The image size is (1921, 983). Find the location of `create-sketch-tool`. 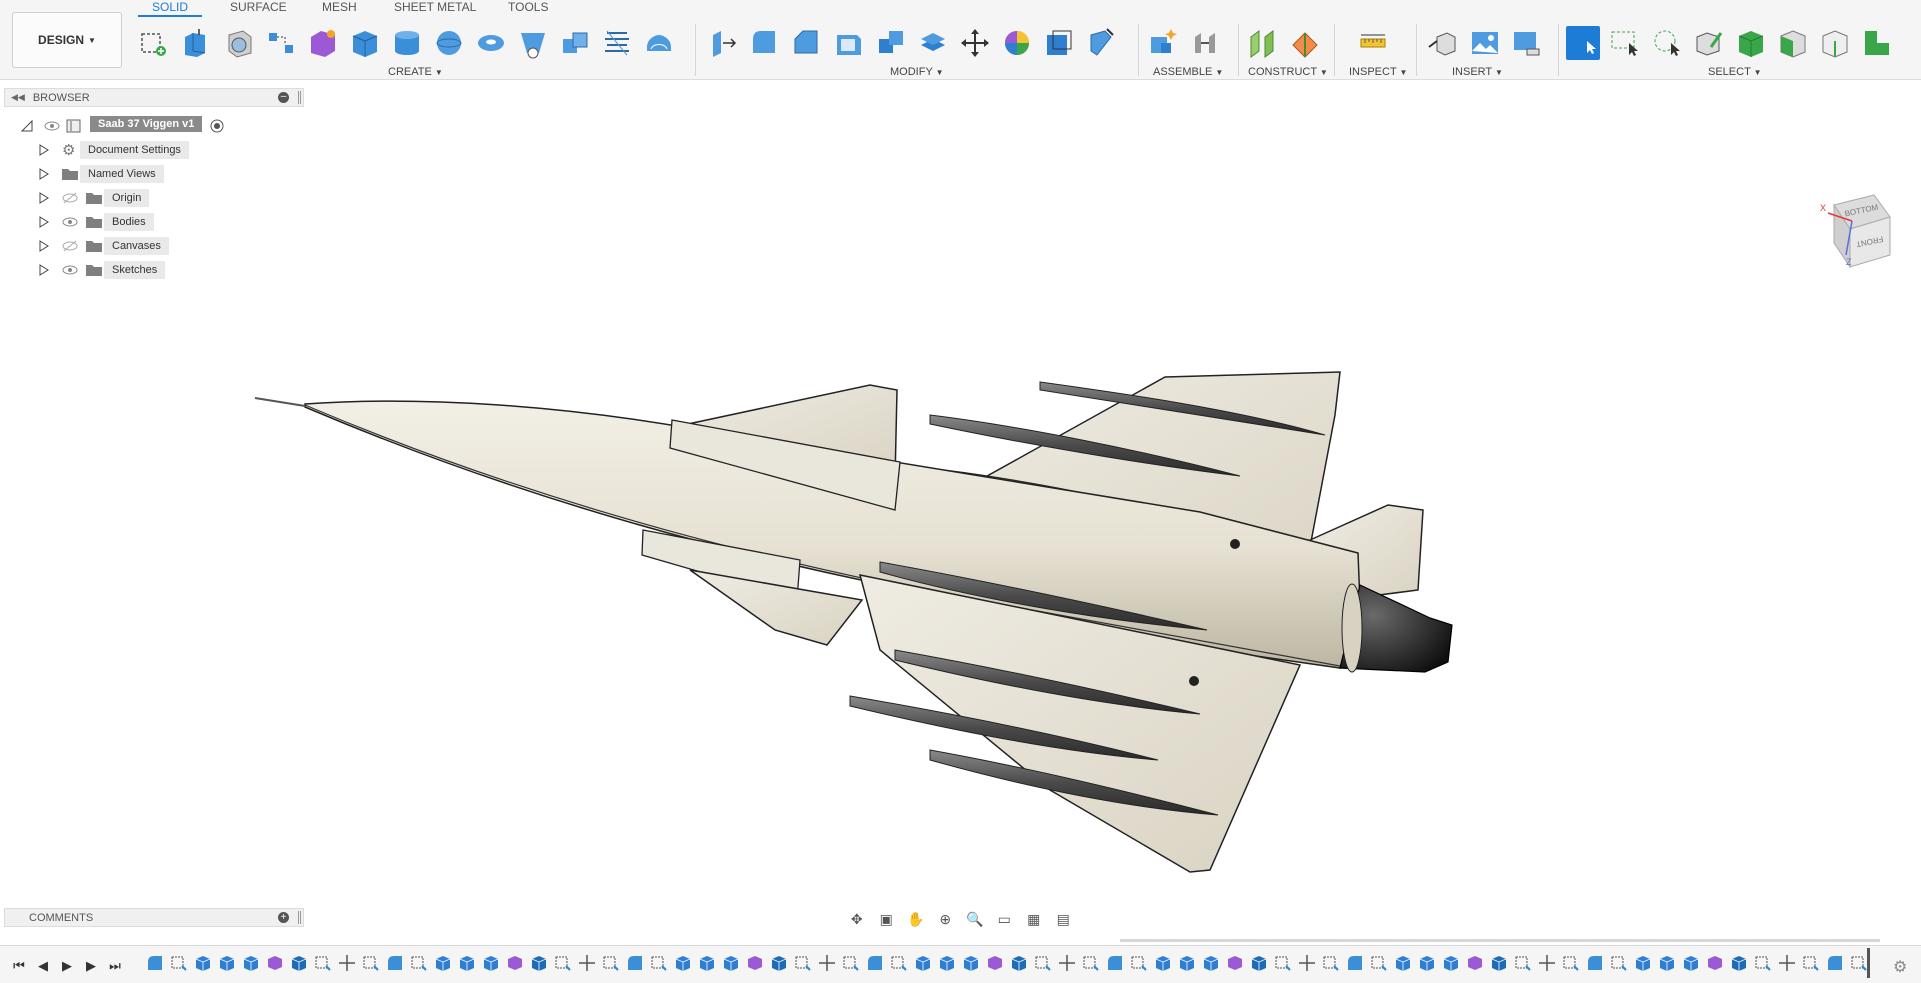

create-sketch-tool is located at coordinates (153, 43).